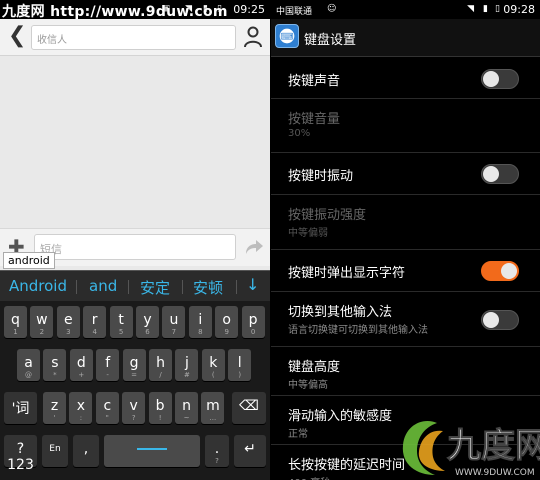 Image resolution: width=540 pixels, height=480 pixels. What do you see at coordinates (240, 365) in the screenshot?
I see `key-l: l)` at bounding box center [240, 365].